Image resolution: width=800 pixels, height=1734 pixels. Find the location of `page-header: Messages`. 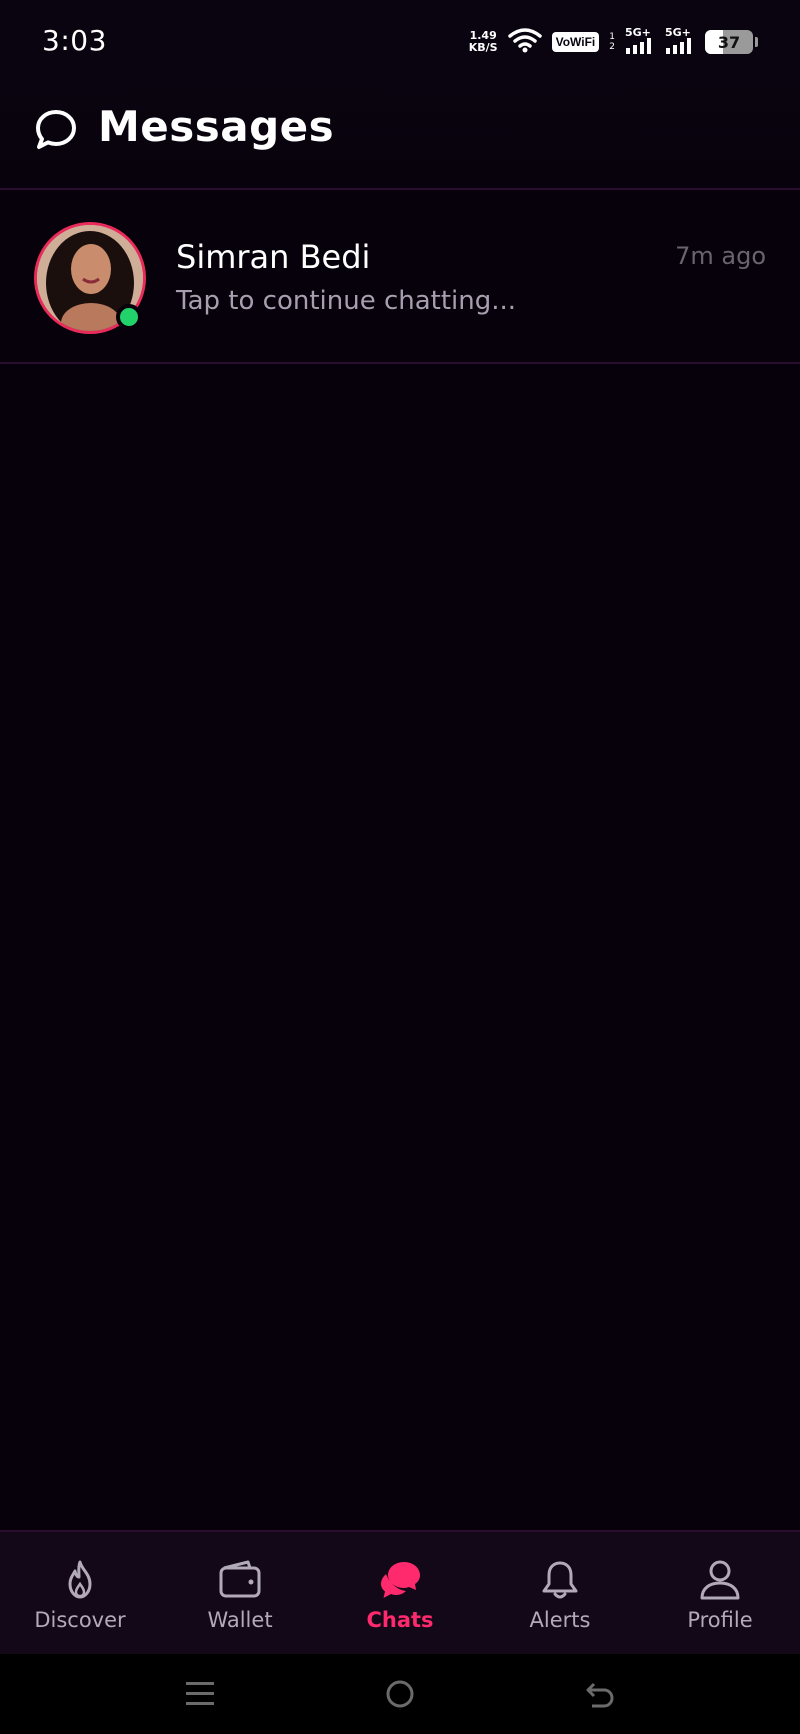

page-header: Messages is located at coordinates (400, 135).